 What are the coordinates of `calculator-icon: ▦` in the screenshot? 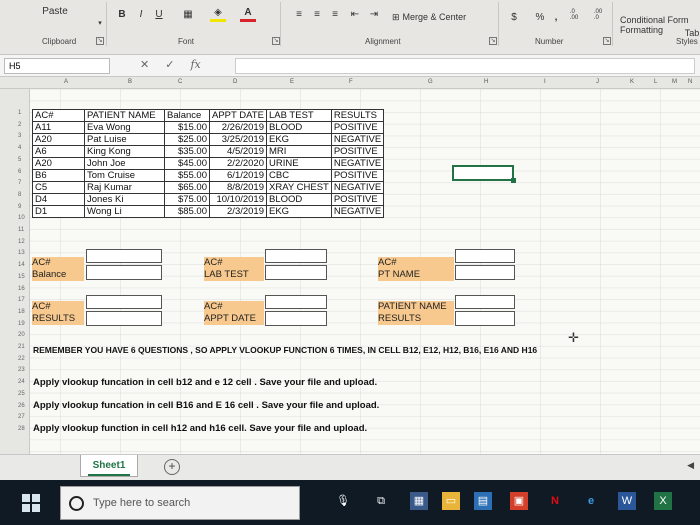 It's located at (419, 501).